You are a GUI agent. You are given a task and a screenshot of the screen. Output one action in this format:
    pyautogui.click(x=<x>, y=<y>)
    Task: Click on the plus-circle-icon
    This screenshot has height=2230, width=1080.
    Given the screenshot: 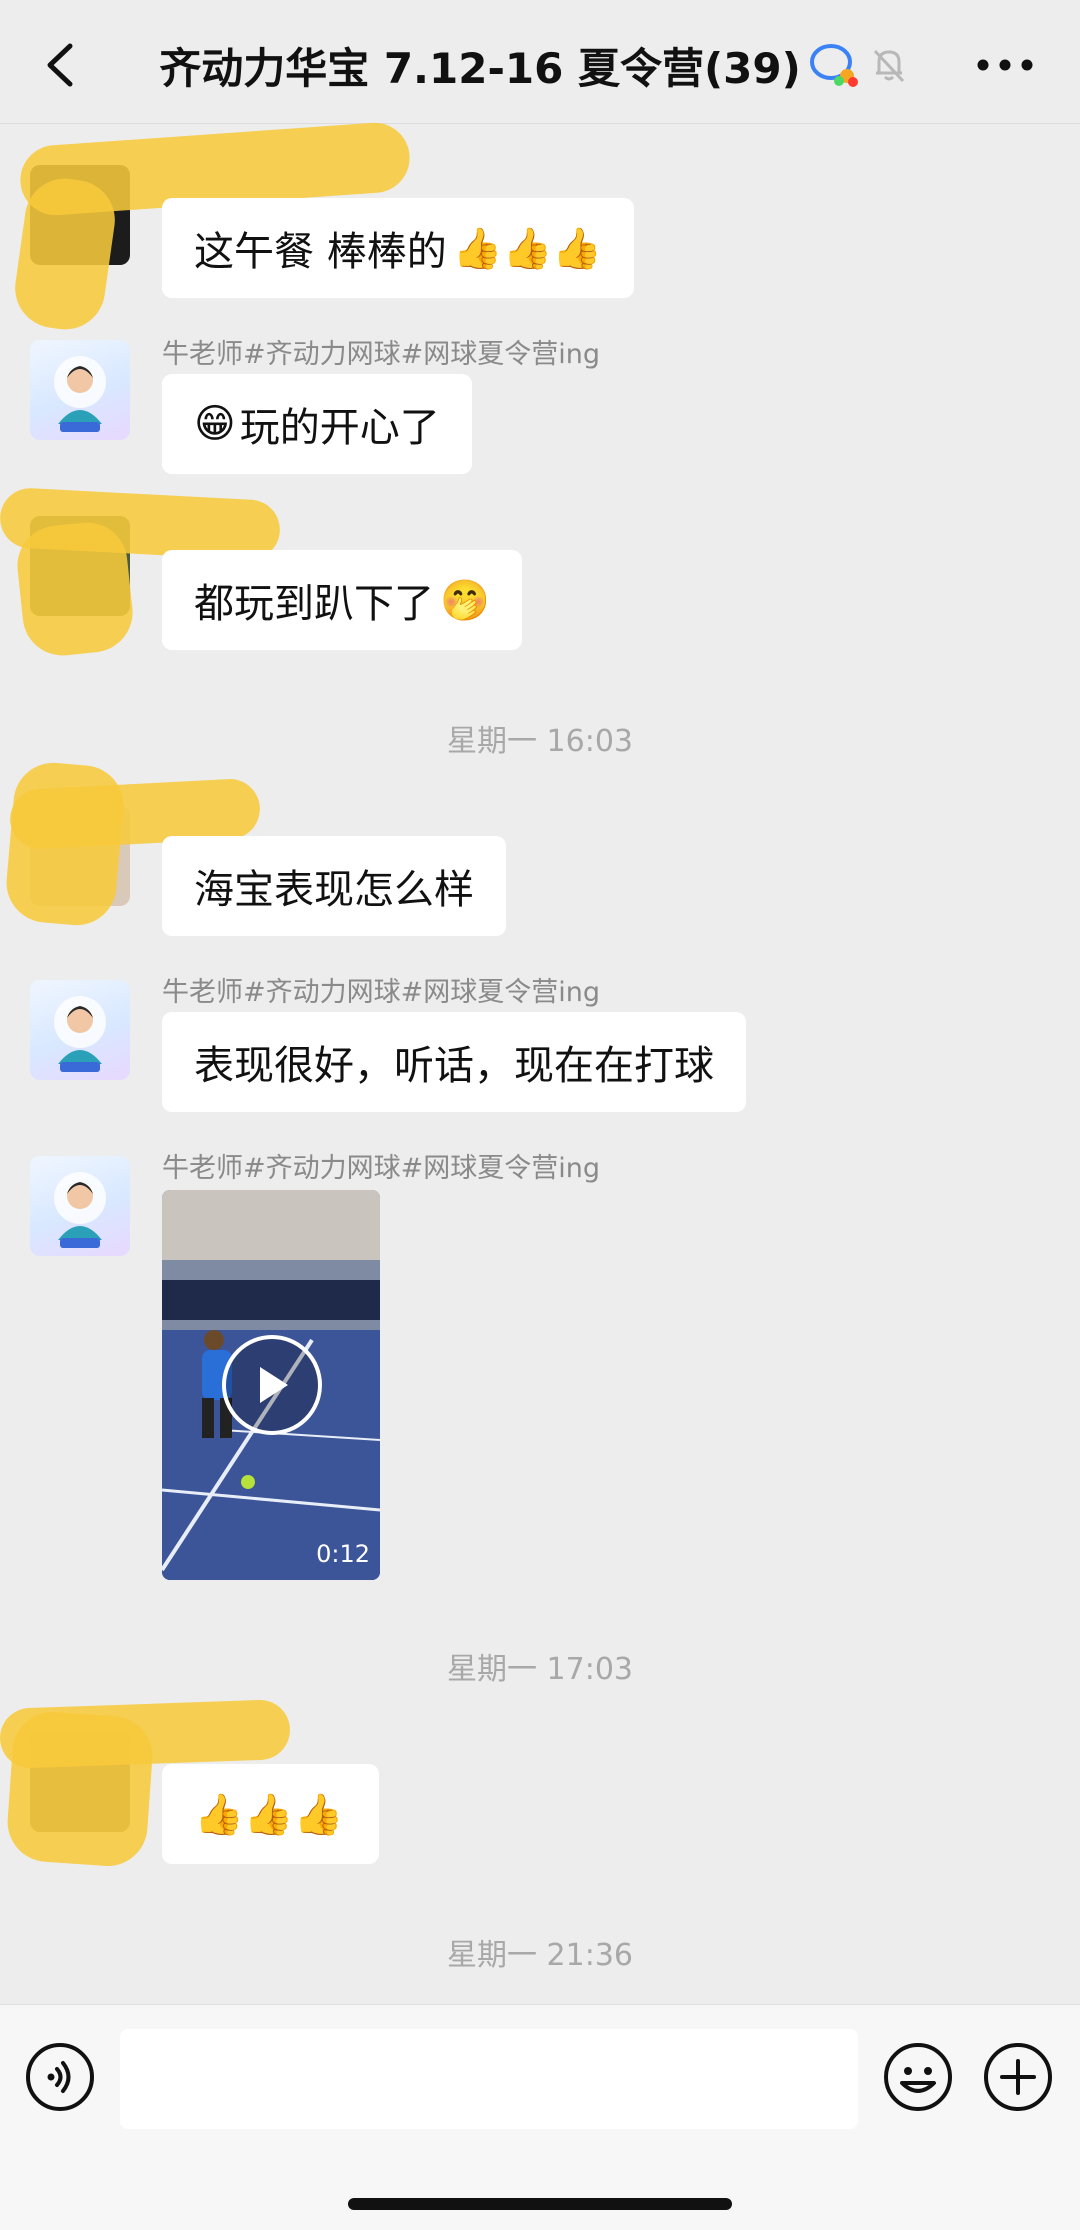 What is the action you would take?
    pyautogui.click(x=1018, y=2077)
    